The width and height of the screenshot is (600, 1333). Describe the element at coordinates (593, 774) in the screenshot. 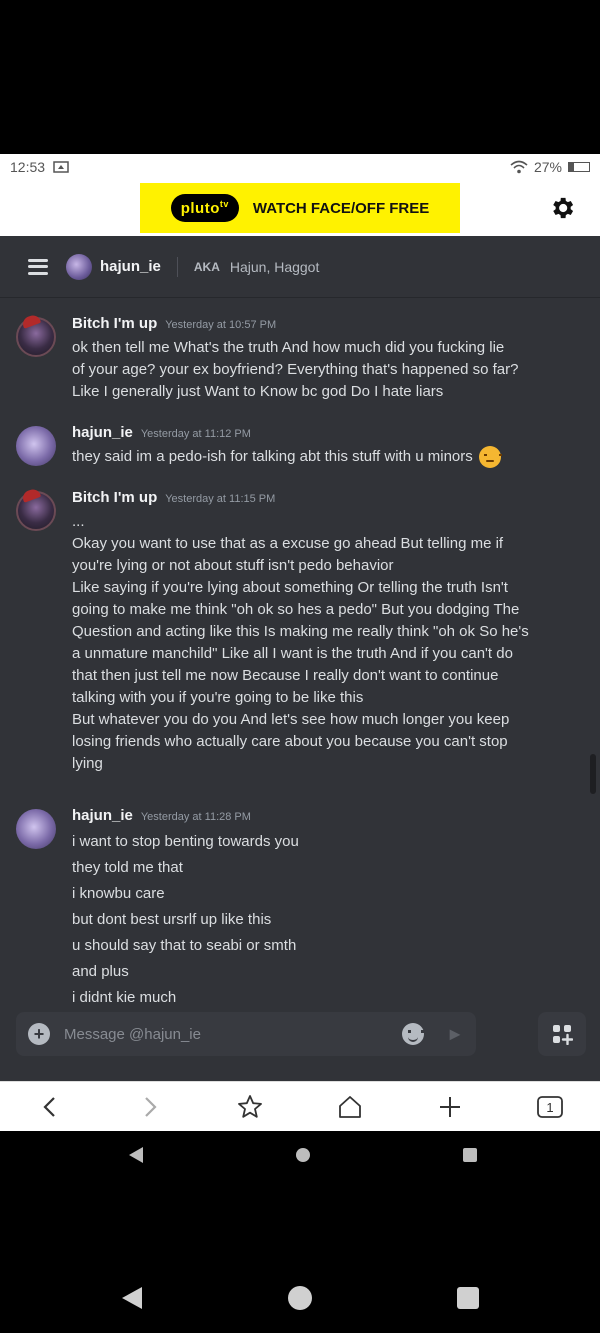

I see `scrollbar-thumb` at that location.